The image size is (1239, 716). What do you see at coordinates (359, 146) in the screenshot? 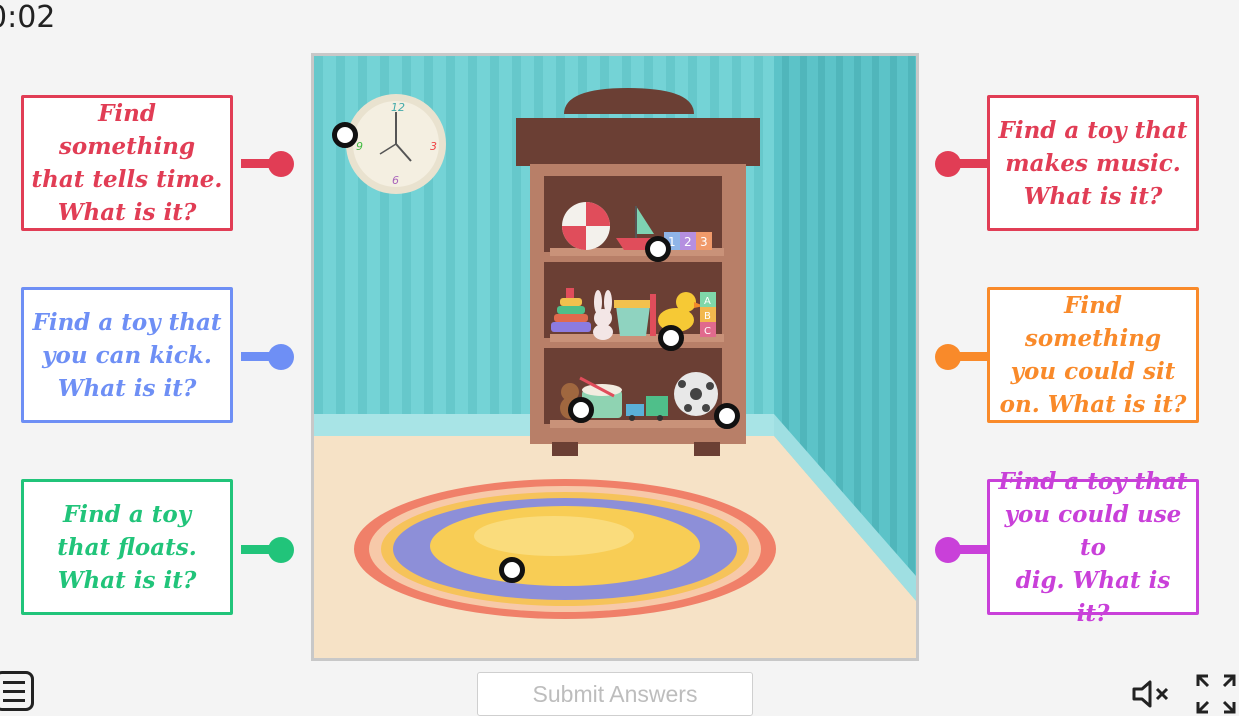
I see `clock-number: 9` at bounding box center [359, 146].